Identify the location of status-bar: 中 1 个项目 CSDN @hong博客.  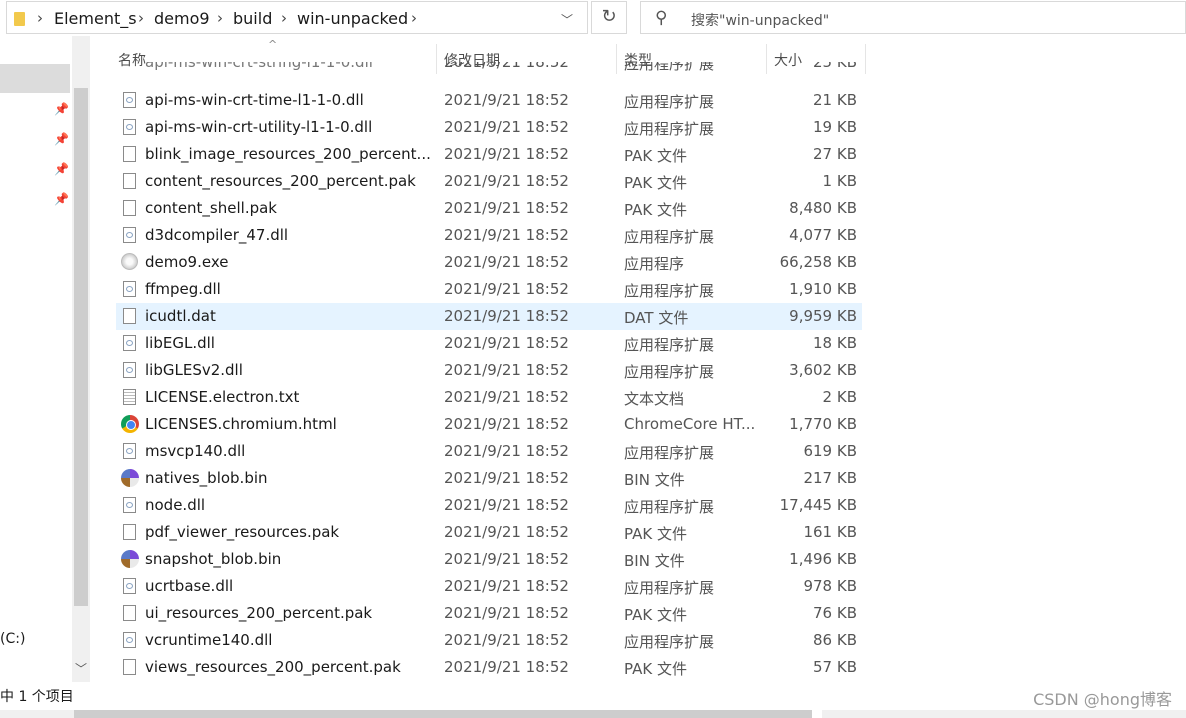
(593, 696).